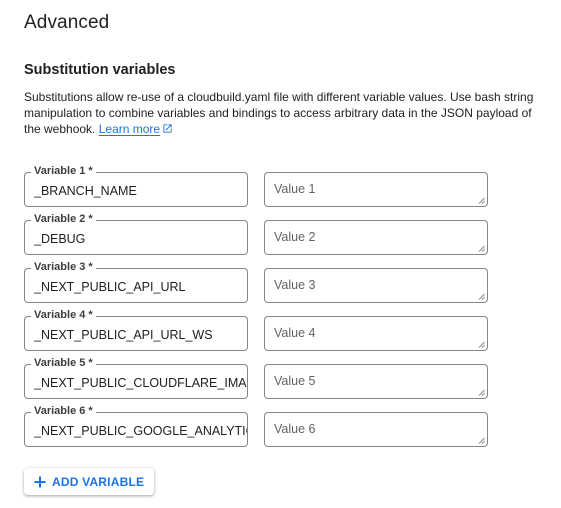 The image size is (561, 508). I want to click on value-4-input, so click(376, 333).